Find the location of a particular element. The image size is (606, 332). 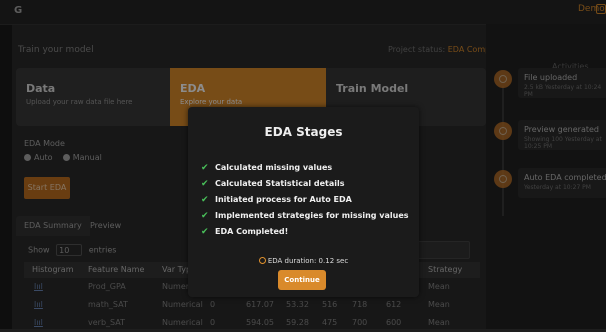

stage-item: ✔ Calculated missing values is located at coordinates (267, 168).